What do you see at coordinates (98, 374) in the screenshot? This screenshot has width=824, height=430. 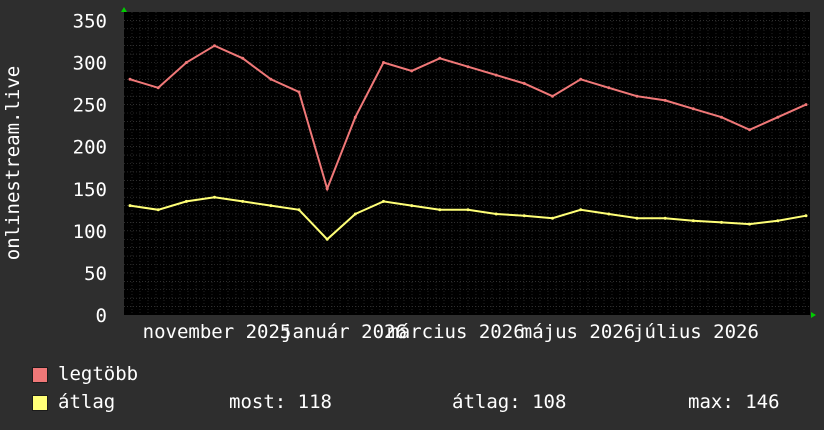 I see `legend-label-max: legtöbb` at bounding box center [98, 374].